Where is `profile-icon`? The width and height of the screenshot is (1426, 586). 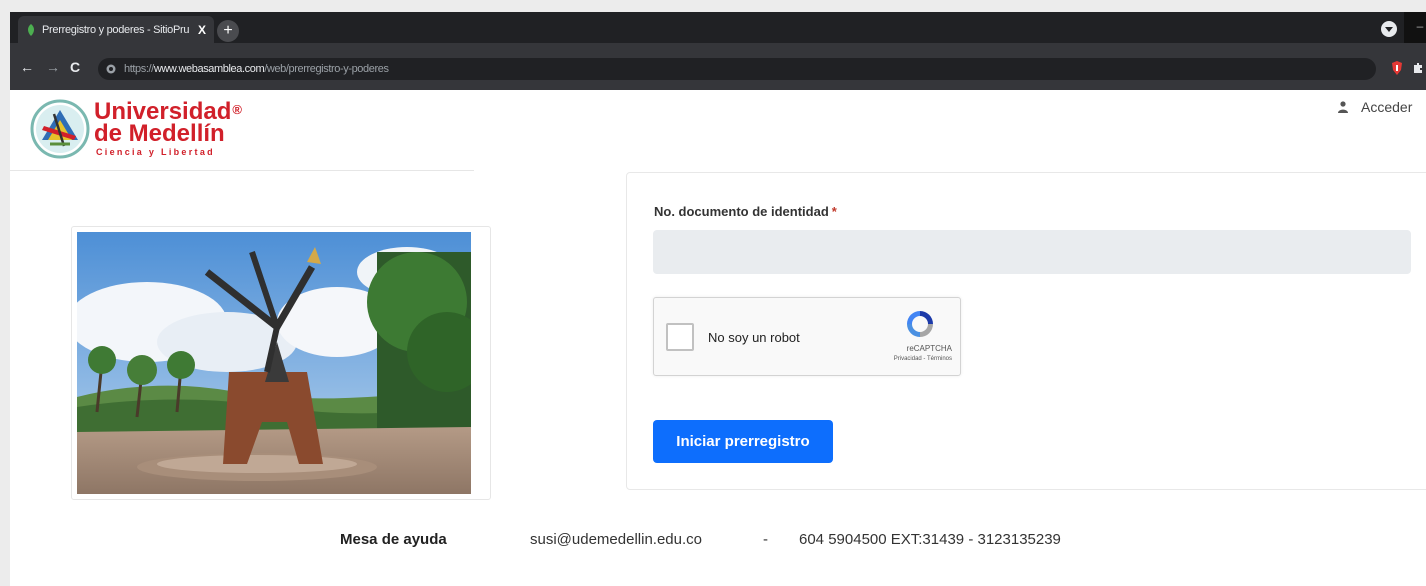 profile-icon is located at coordinates (1389, 29).